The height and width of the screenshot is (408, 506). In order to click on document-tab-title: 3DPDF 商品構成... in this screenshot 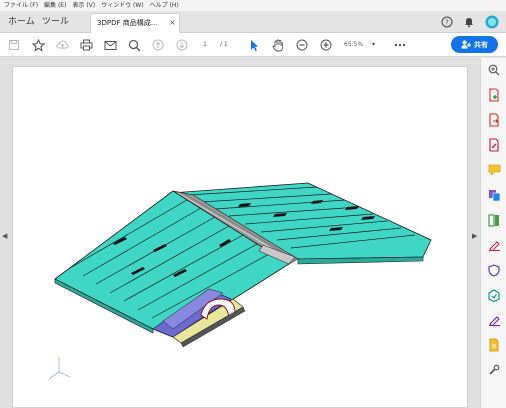, I will do `click(127, 23)`.